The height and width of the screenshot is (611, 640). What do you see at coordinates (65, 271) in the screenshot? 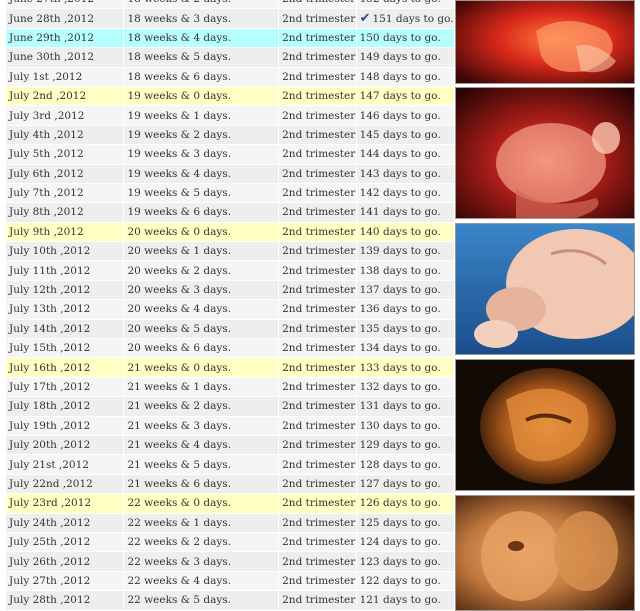
I see `row-date: July 11th ,2012` at bounding box center [65, 271].